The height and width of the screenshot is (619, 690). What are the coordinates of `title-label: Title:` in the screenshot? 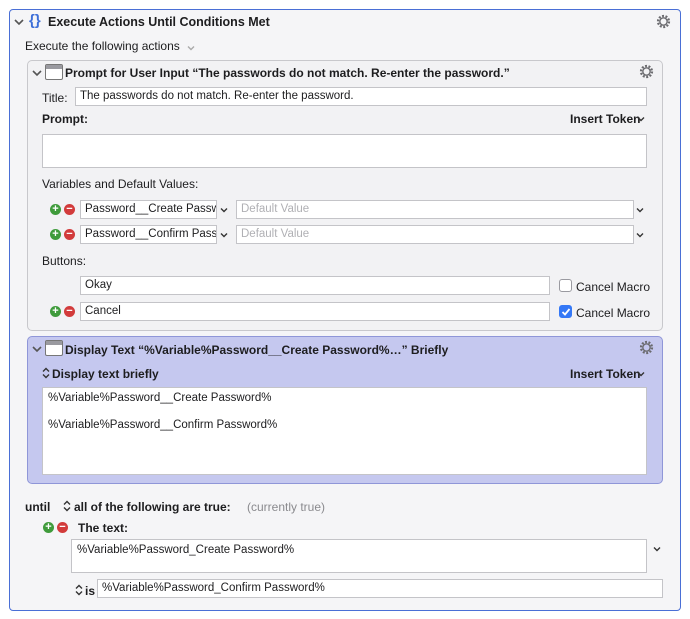 It's located at (55, 98).